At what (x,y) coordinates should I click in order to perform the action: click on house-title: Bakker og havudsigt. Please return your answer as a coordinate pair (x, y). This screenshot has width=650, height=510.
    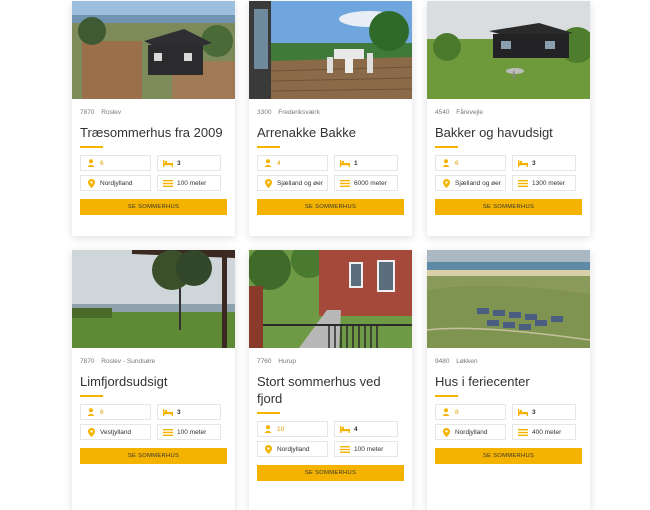
    Looking at the image, I should click on (494, 132).